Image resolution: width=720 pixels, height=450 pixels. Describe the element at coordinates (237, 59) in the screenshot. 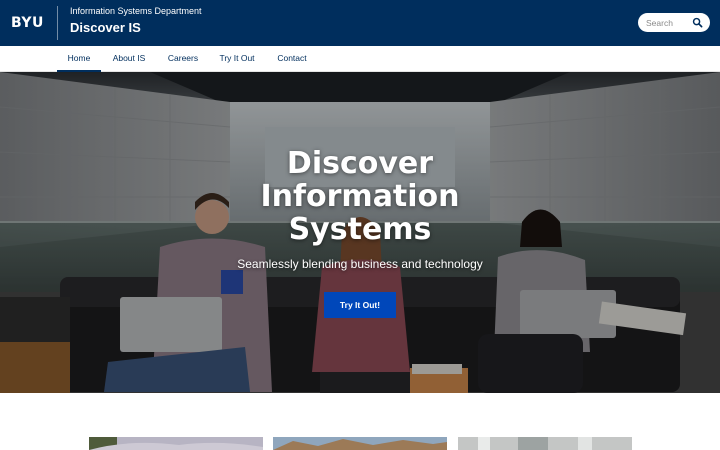

I see `nav-try-it-out: Try It Out` at that location.